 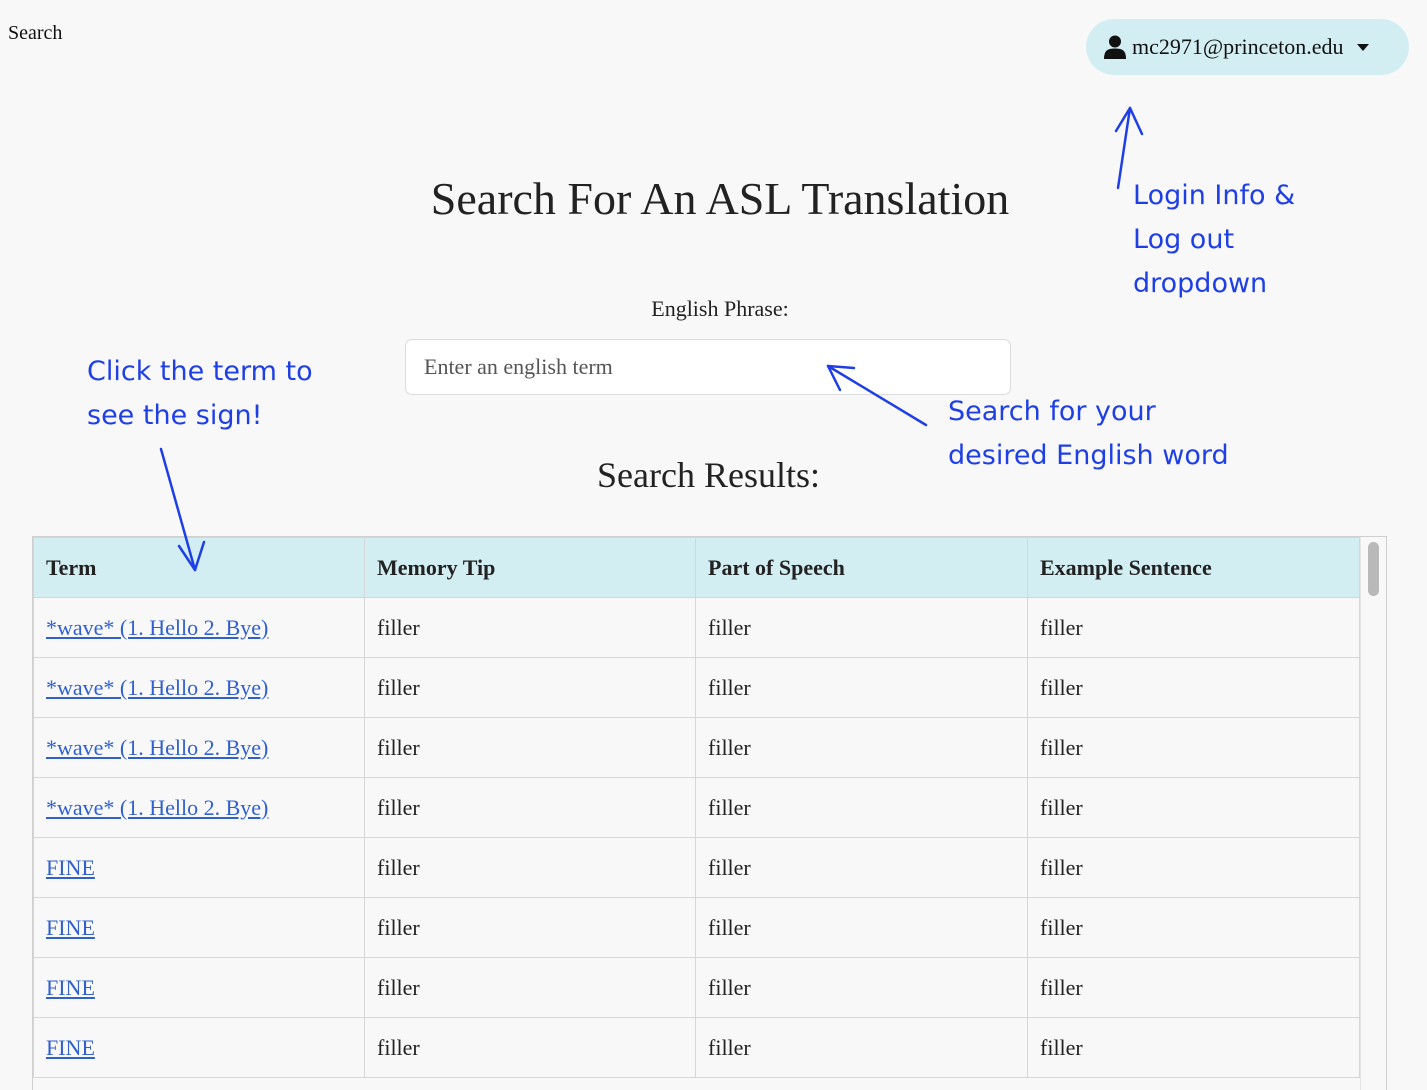 I want to click on user-email: mc2971@princeton.edu, so click(x=1238, y=46).